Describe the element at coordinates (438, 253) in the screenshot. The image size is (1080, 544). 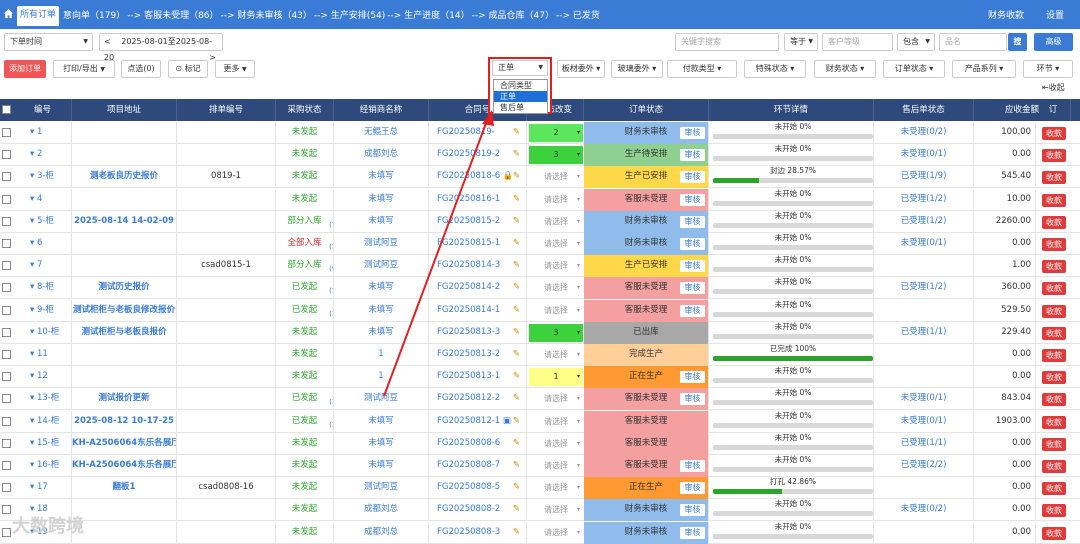
I see `annotation-arrow` at that location.